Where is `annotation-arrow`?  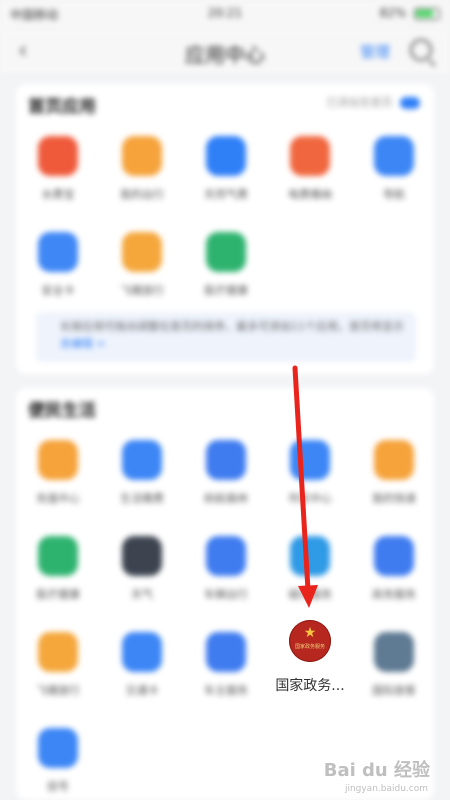 annotation-arrow is located at coordinates (305, 486).